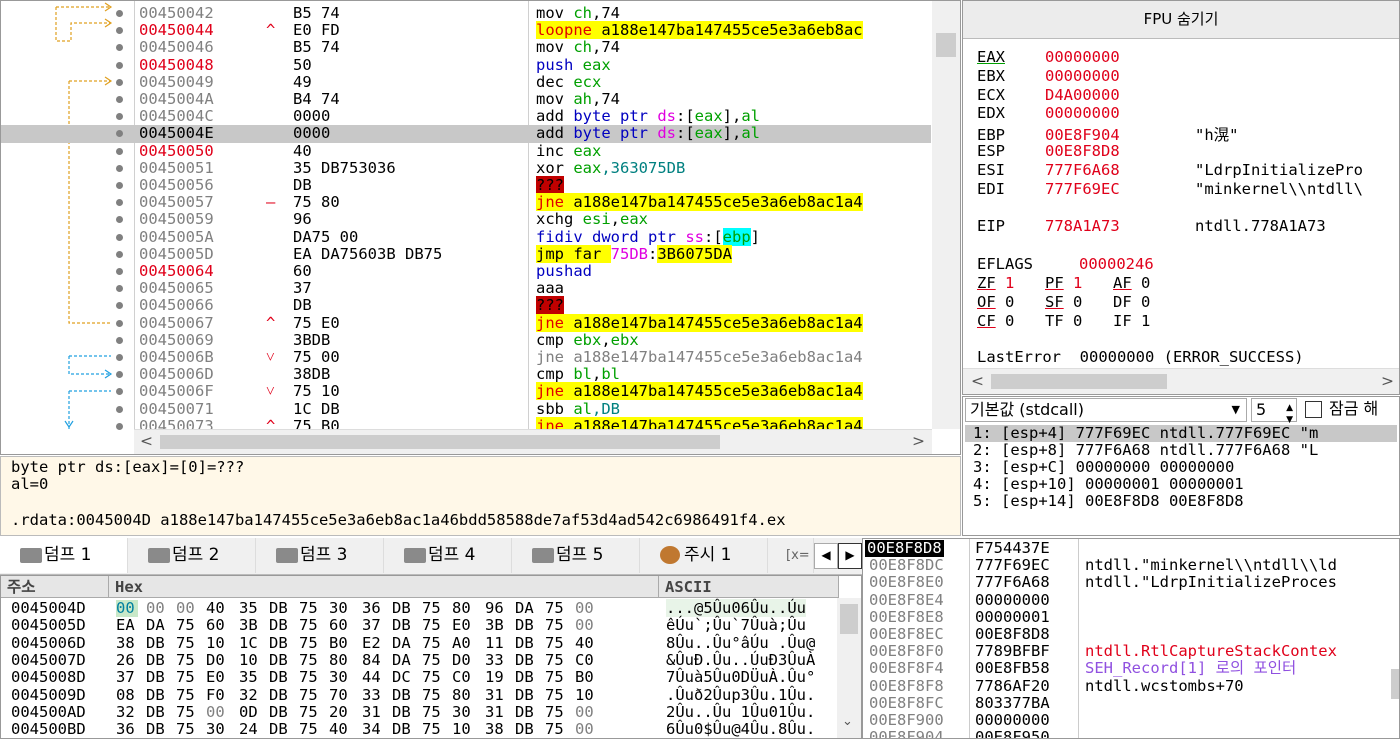 The width and height of the screenshot is (1400, 739). Describe the element at coordinates (1012, 668) in the screenshot. I see `stack-value: 00E8FB58` at that location.